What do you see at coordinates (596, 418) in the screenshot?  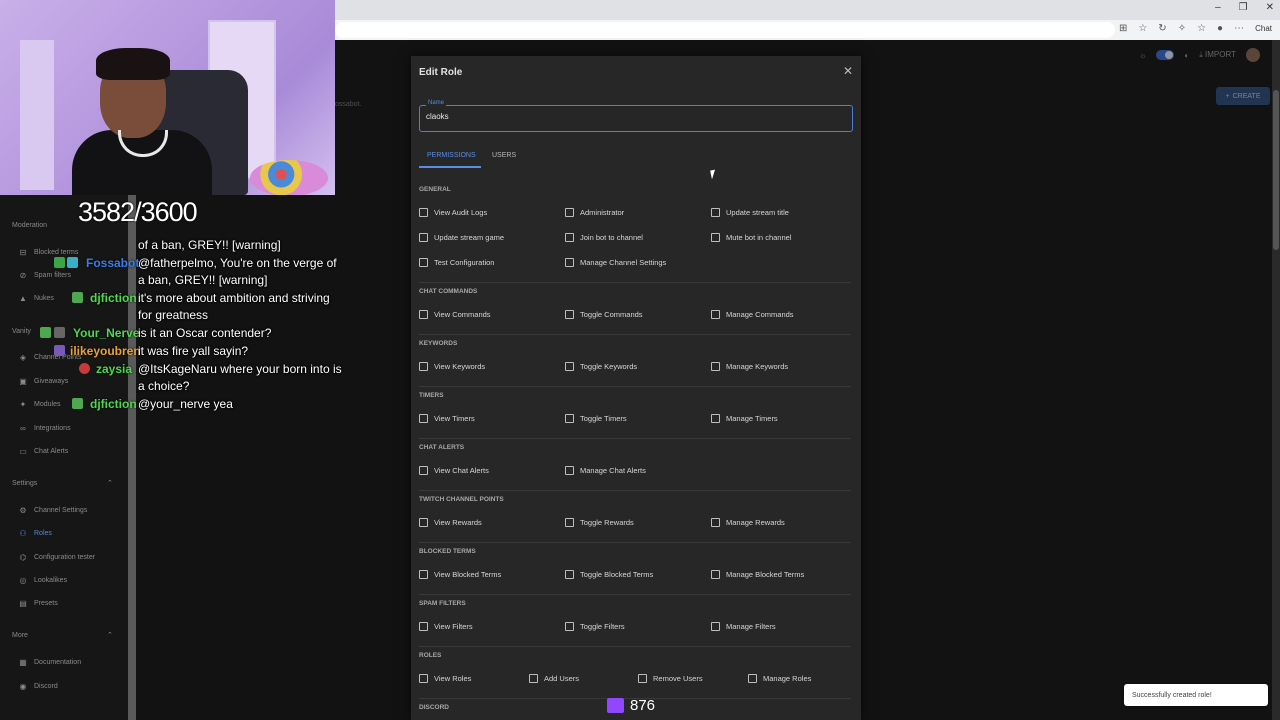 I see `permission-checkbox: Toggle Timers` at bounding box center [596, 418].